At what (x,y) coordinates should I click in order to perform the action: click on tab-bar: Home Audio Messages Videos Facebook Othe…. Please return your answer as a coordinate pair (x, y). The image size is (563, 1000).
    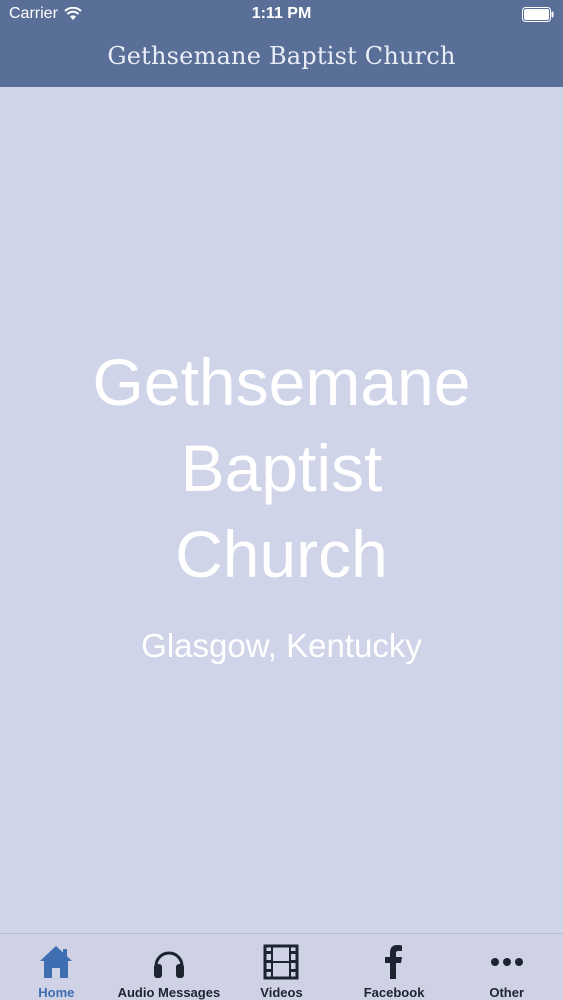
    Looking at the image, I should click on (281, 966).